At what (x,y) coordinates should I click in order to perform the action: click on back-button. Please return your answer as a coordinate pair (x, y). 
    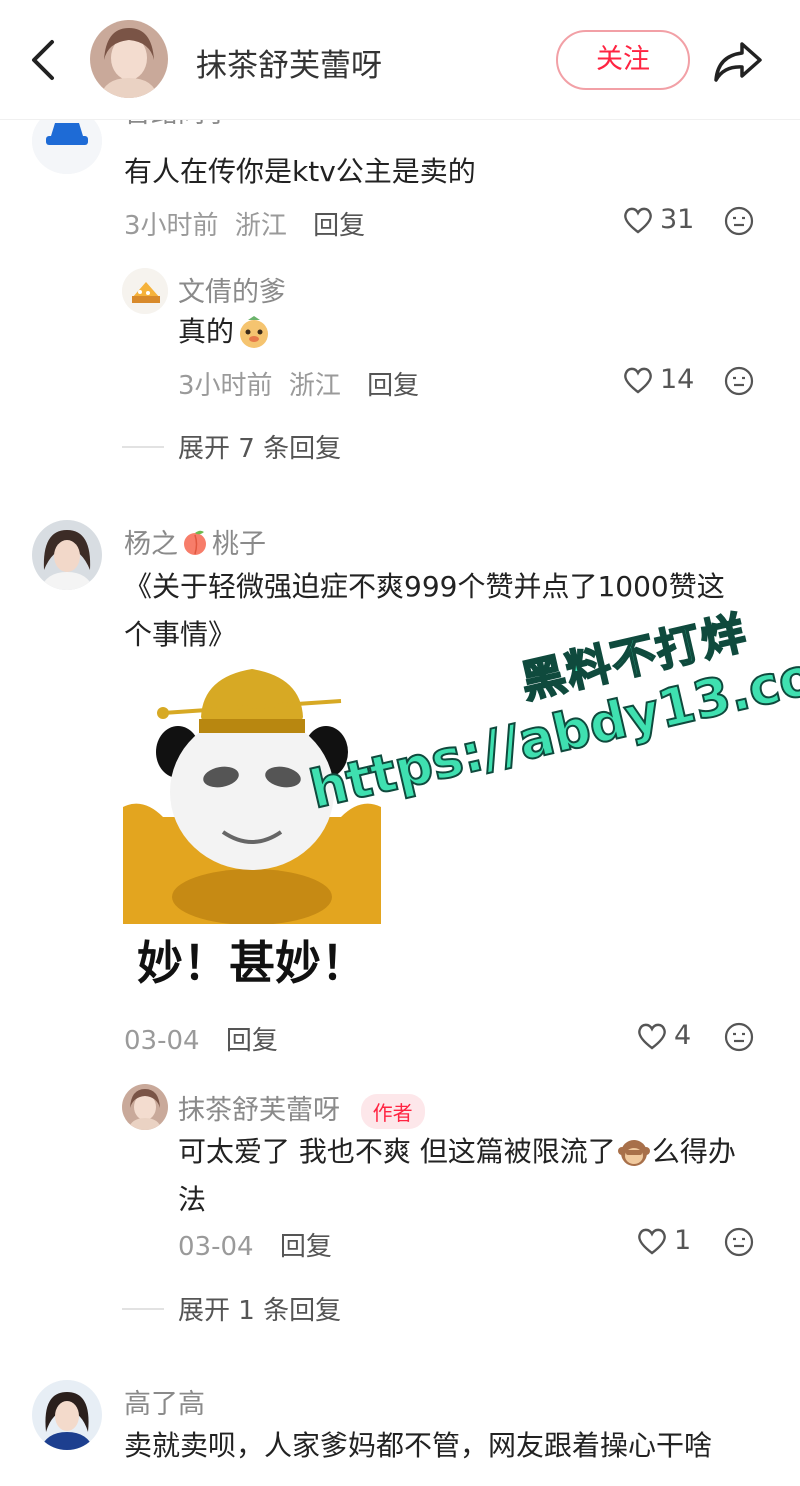
    Looking at the image, I should click on (44, 60).